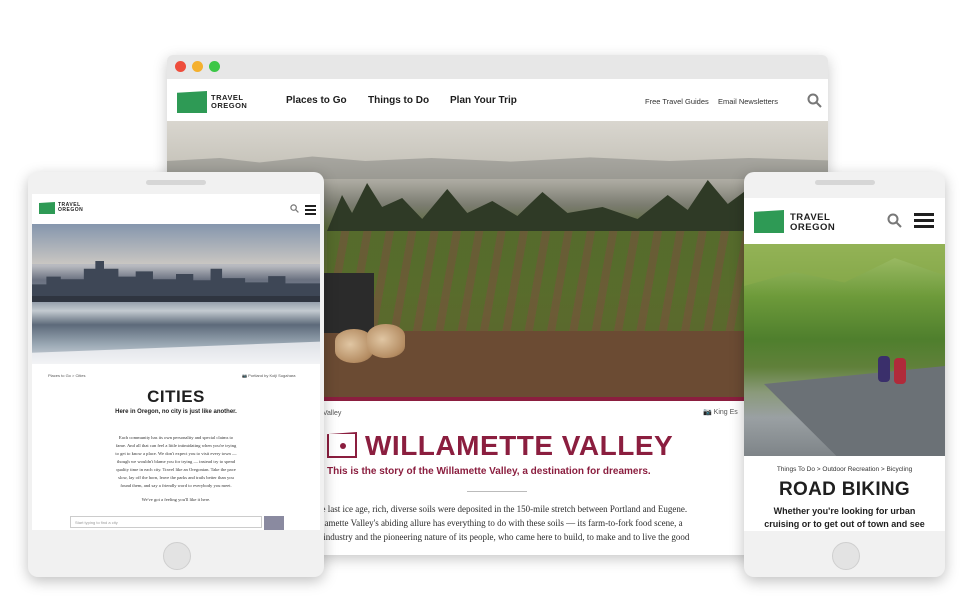 This screenshot has height=615, width=970. Describe the element at coordinates (214, 66) in the screenshot. I see `maximize-window-button` at that location.